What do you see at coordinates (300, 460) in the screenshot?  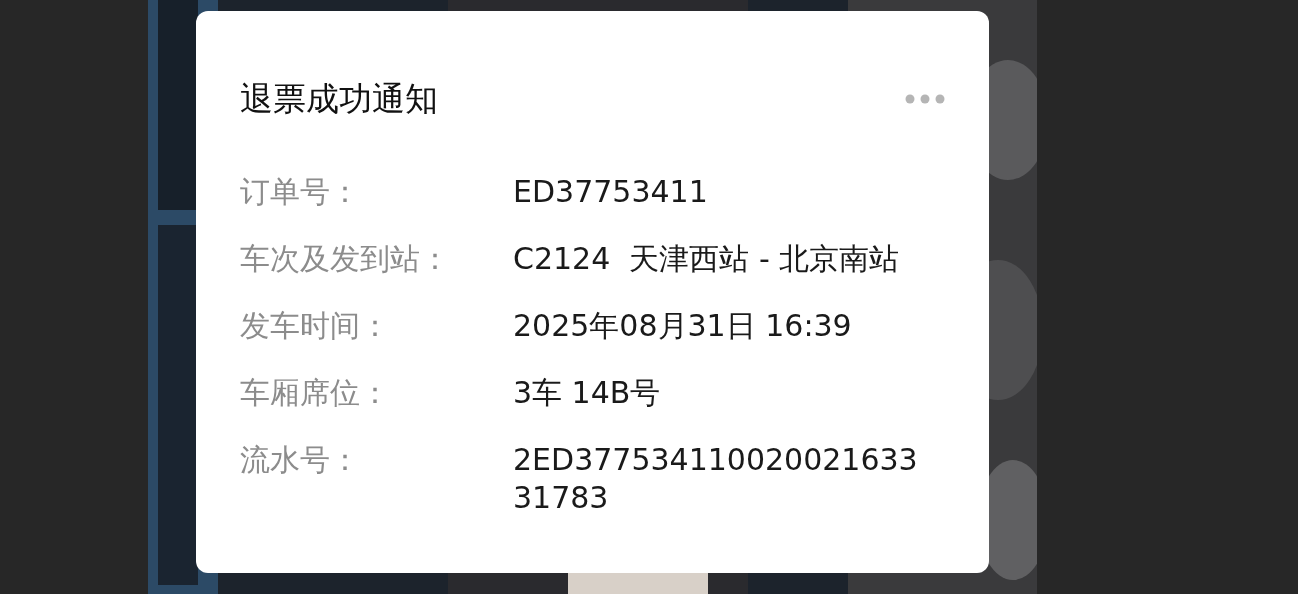 I see `field-label: 流水号：` at bounding box center [300, 460].